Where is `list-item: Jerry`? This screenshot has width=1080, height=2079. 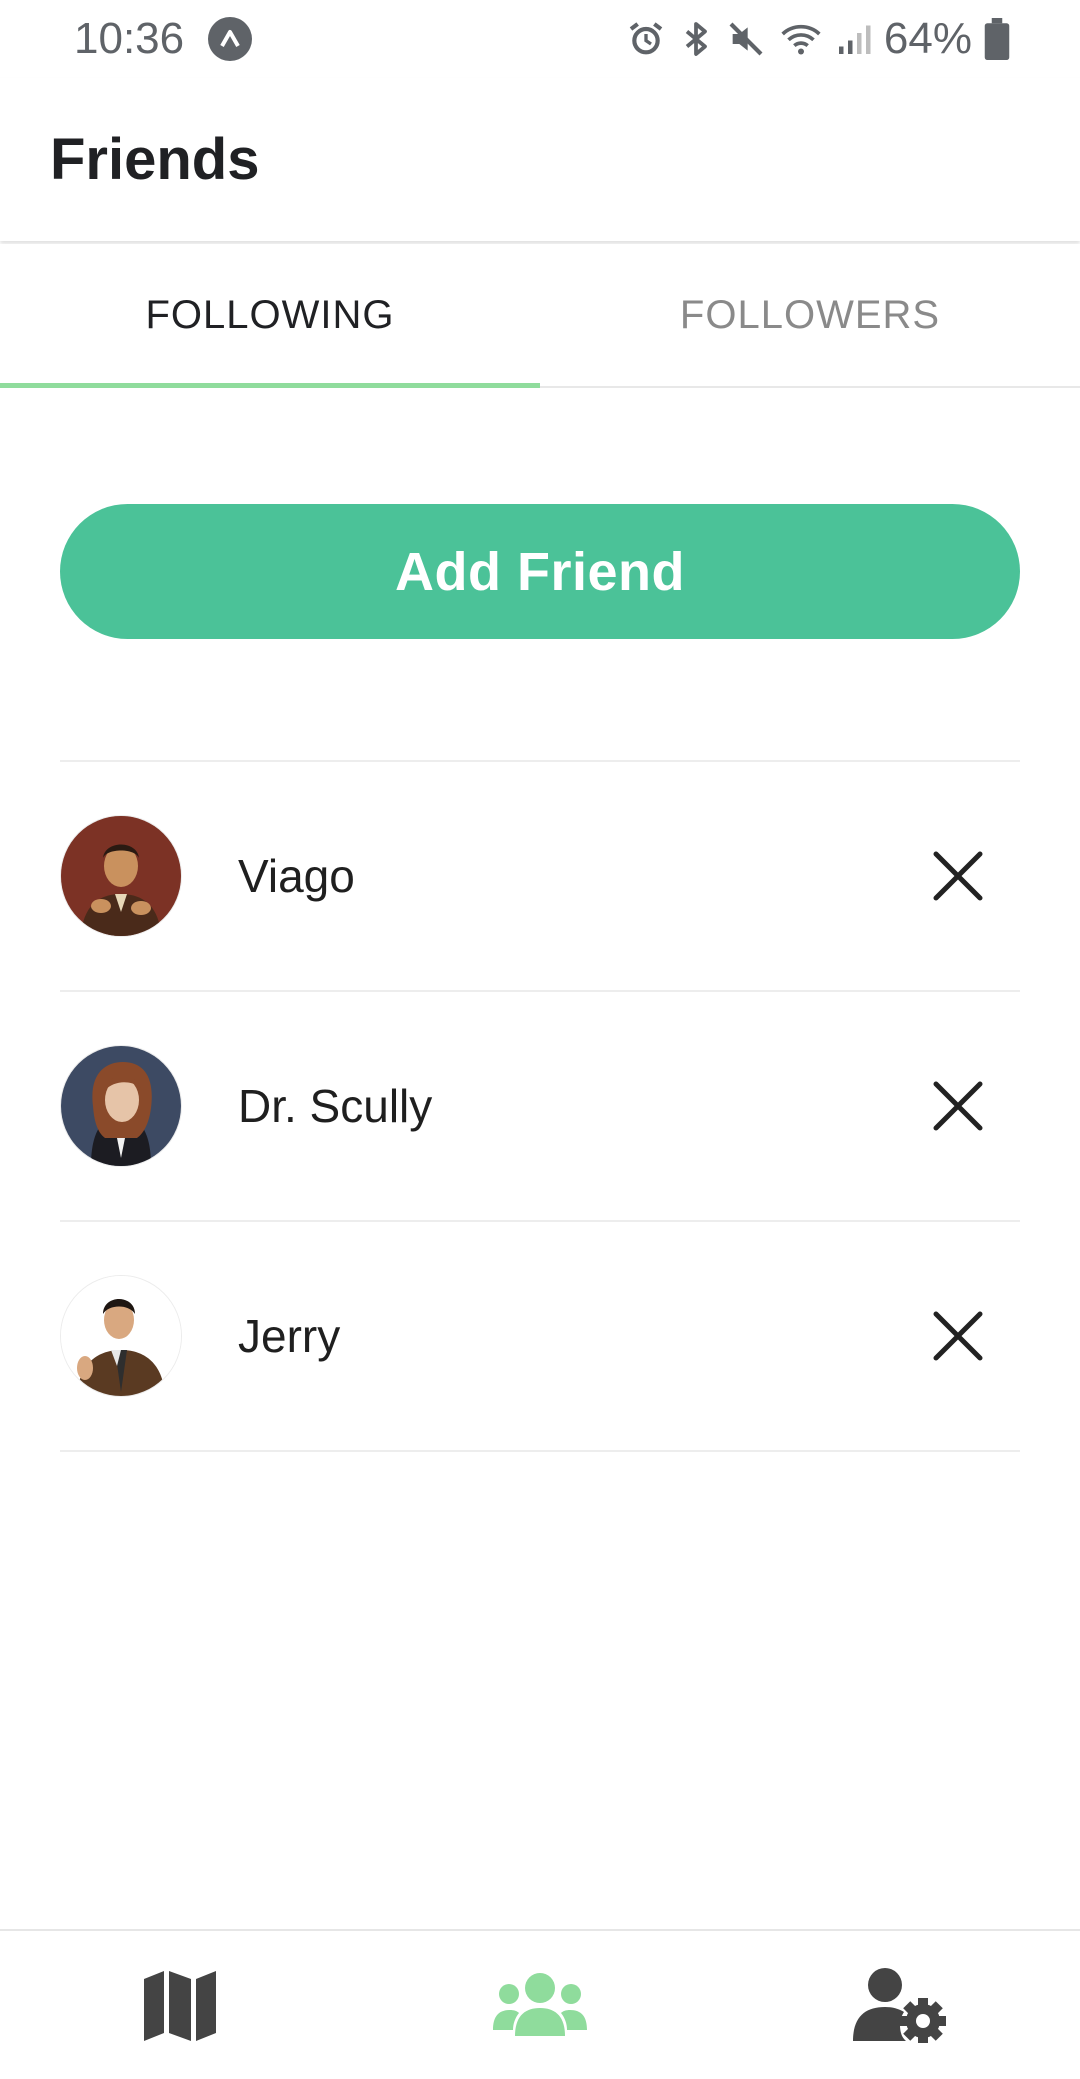
list-item: Jerry is located at coordinates (540, 1337).